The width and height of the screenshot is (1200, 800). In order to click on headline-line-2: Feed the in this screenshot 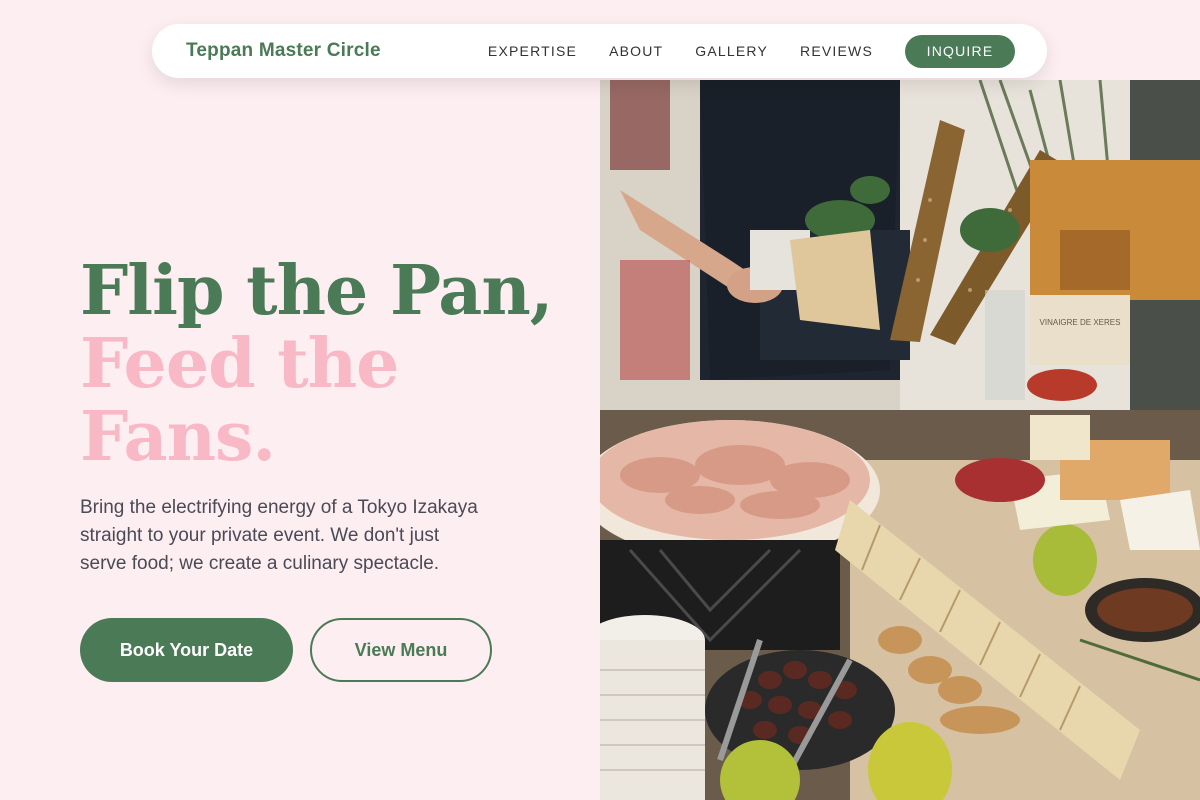, I will do `click(239, 364)`.